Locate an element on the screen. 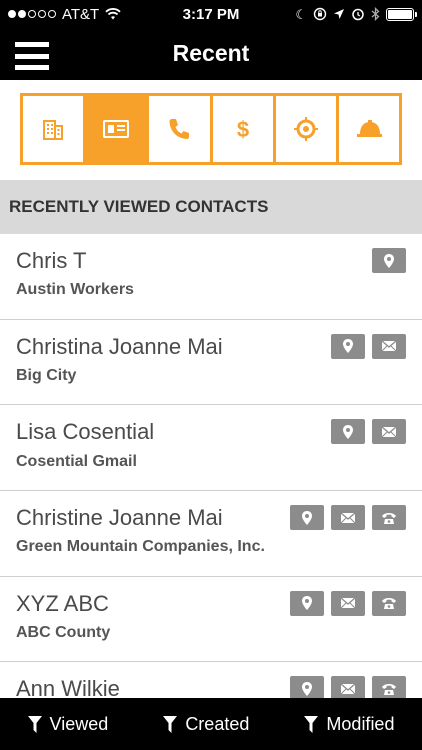  filter-modified-button: Modified is located at coordinates (349, 724).